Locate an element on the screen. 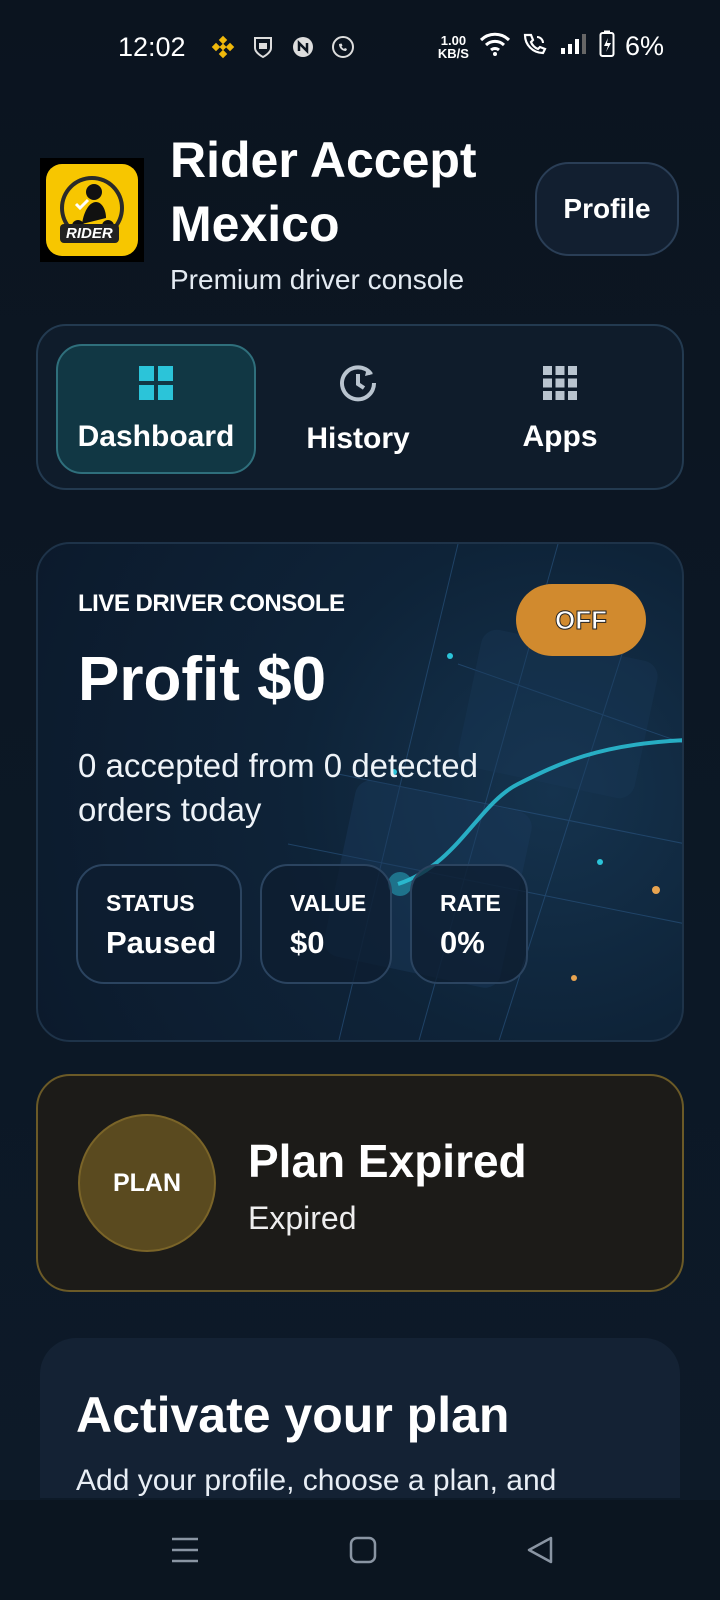  tab-apps: Apps is located at coordinates (560, 409).